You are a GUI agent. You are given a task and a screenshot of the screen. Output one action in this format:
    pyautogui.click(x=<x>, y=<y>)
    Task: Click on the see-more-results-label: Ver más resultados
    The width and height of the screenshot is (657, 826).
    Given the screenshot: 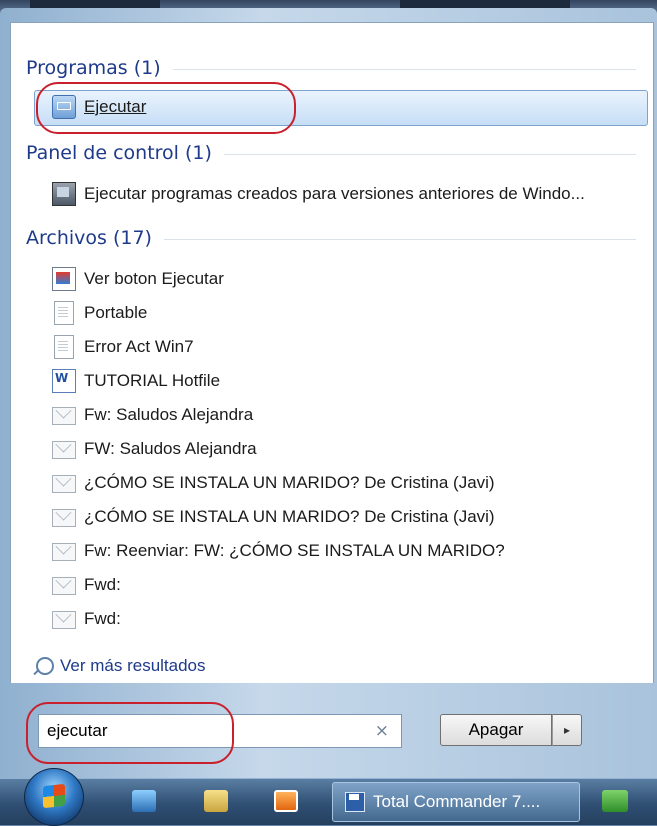 What is the action you would take?
    pyautogui.click(x=133, y=665)
    